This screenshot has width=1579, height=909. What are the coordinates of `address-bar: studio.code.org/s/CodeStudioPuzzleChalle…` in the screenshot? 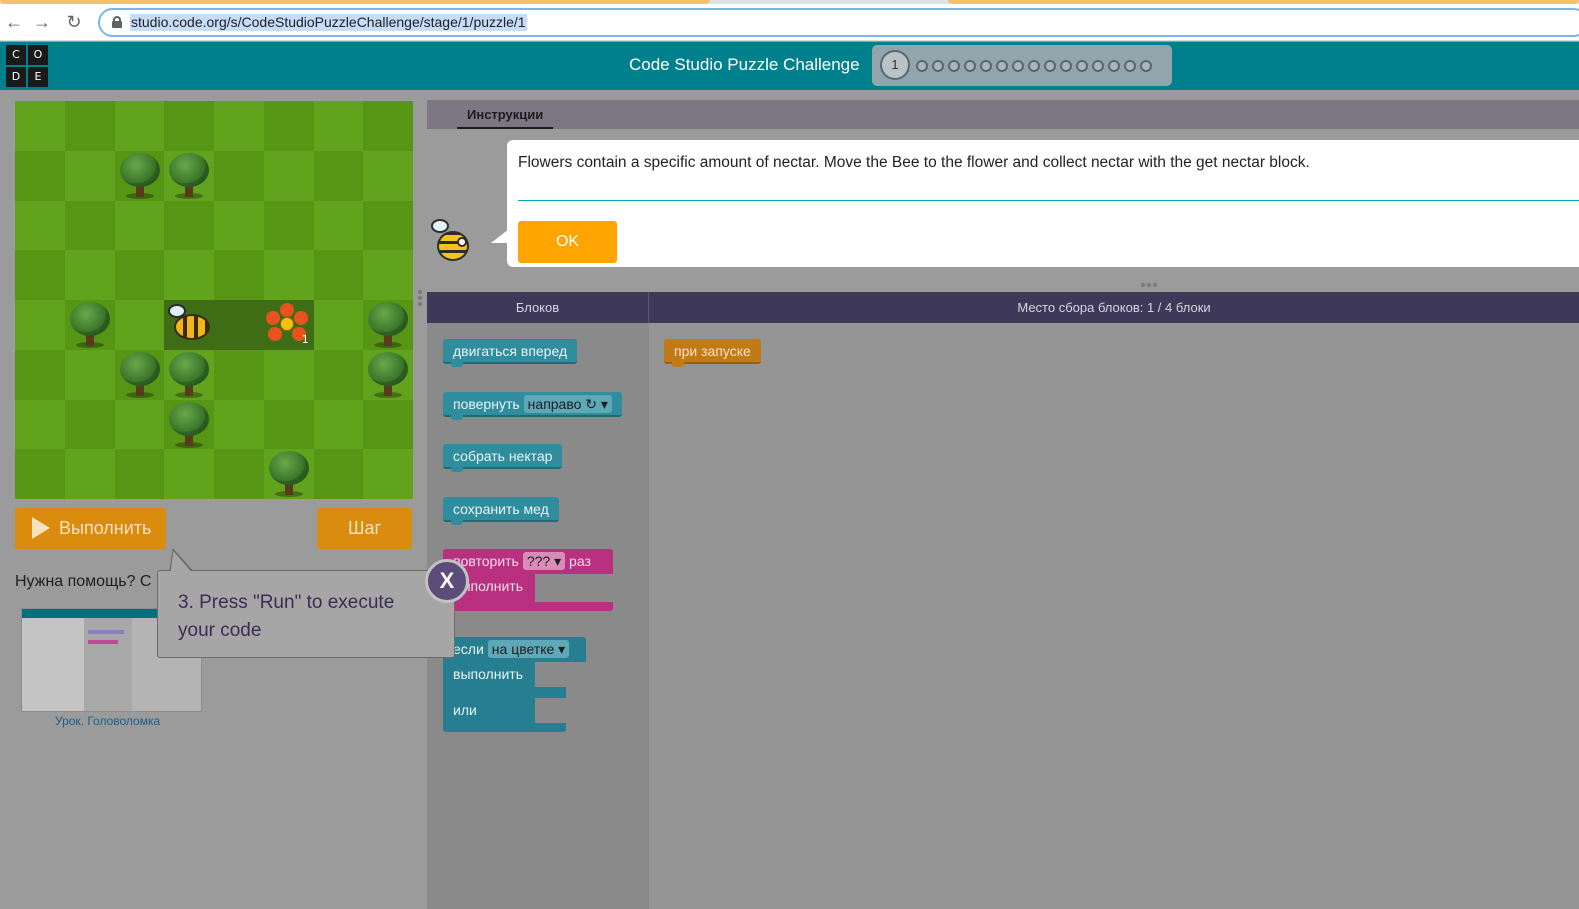 It's located at (838, 22).